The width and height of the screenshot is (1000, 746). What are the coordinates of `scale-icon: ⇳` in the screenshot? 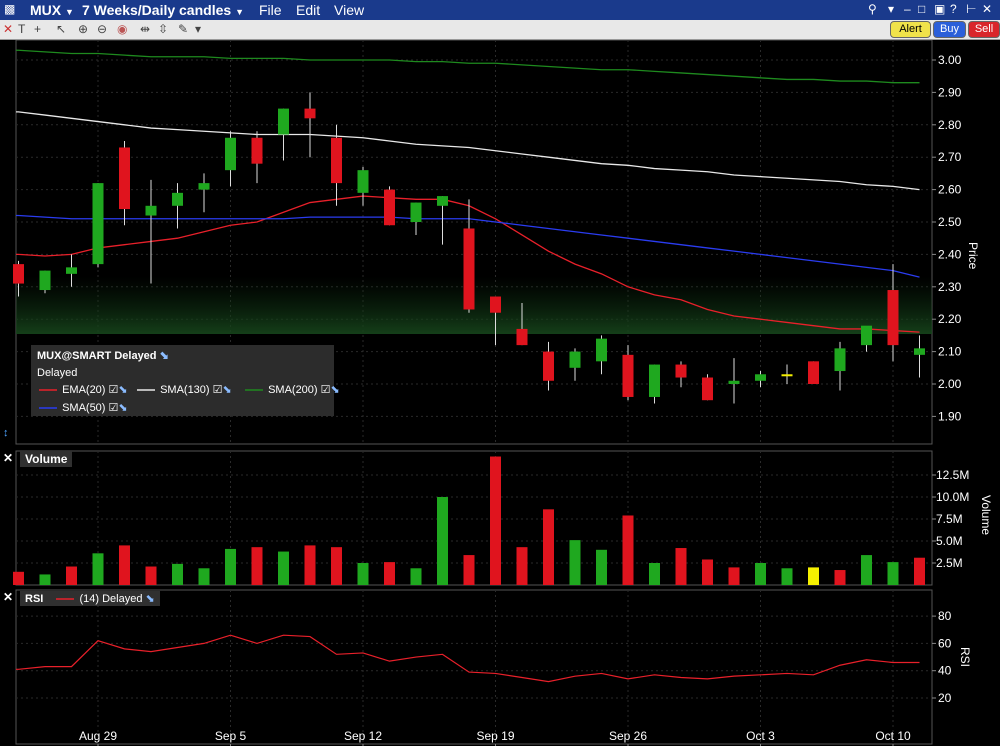 It's located at (163, 29).